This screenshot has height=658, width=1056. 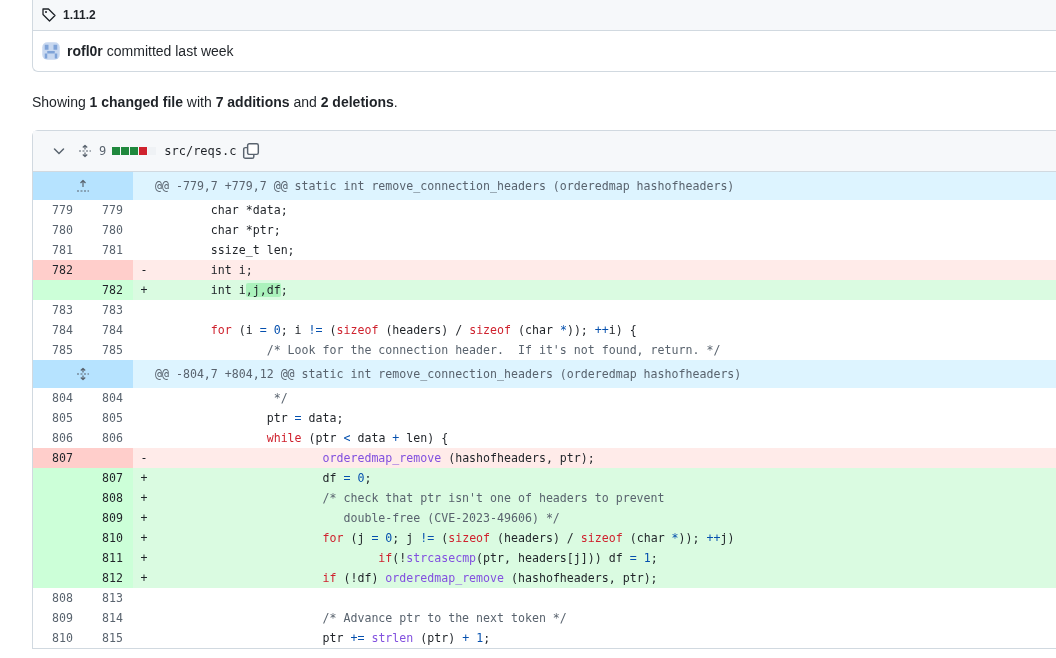 What do you see at coordinates (85, 51) in the screenshot?
I see `author-link: rofl0r` at bounding box center [85, 51].